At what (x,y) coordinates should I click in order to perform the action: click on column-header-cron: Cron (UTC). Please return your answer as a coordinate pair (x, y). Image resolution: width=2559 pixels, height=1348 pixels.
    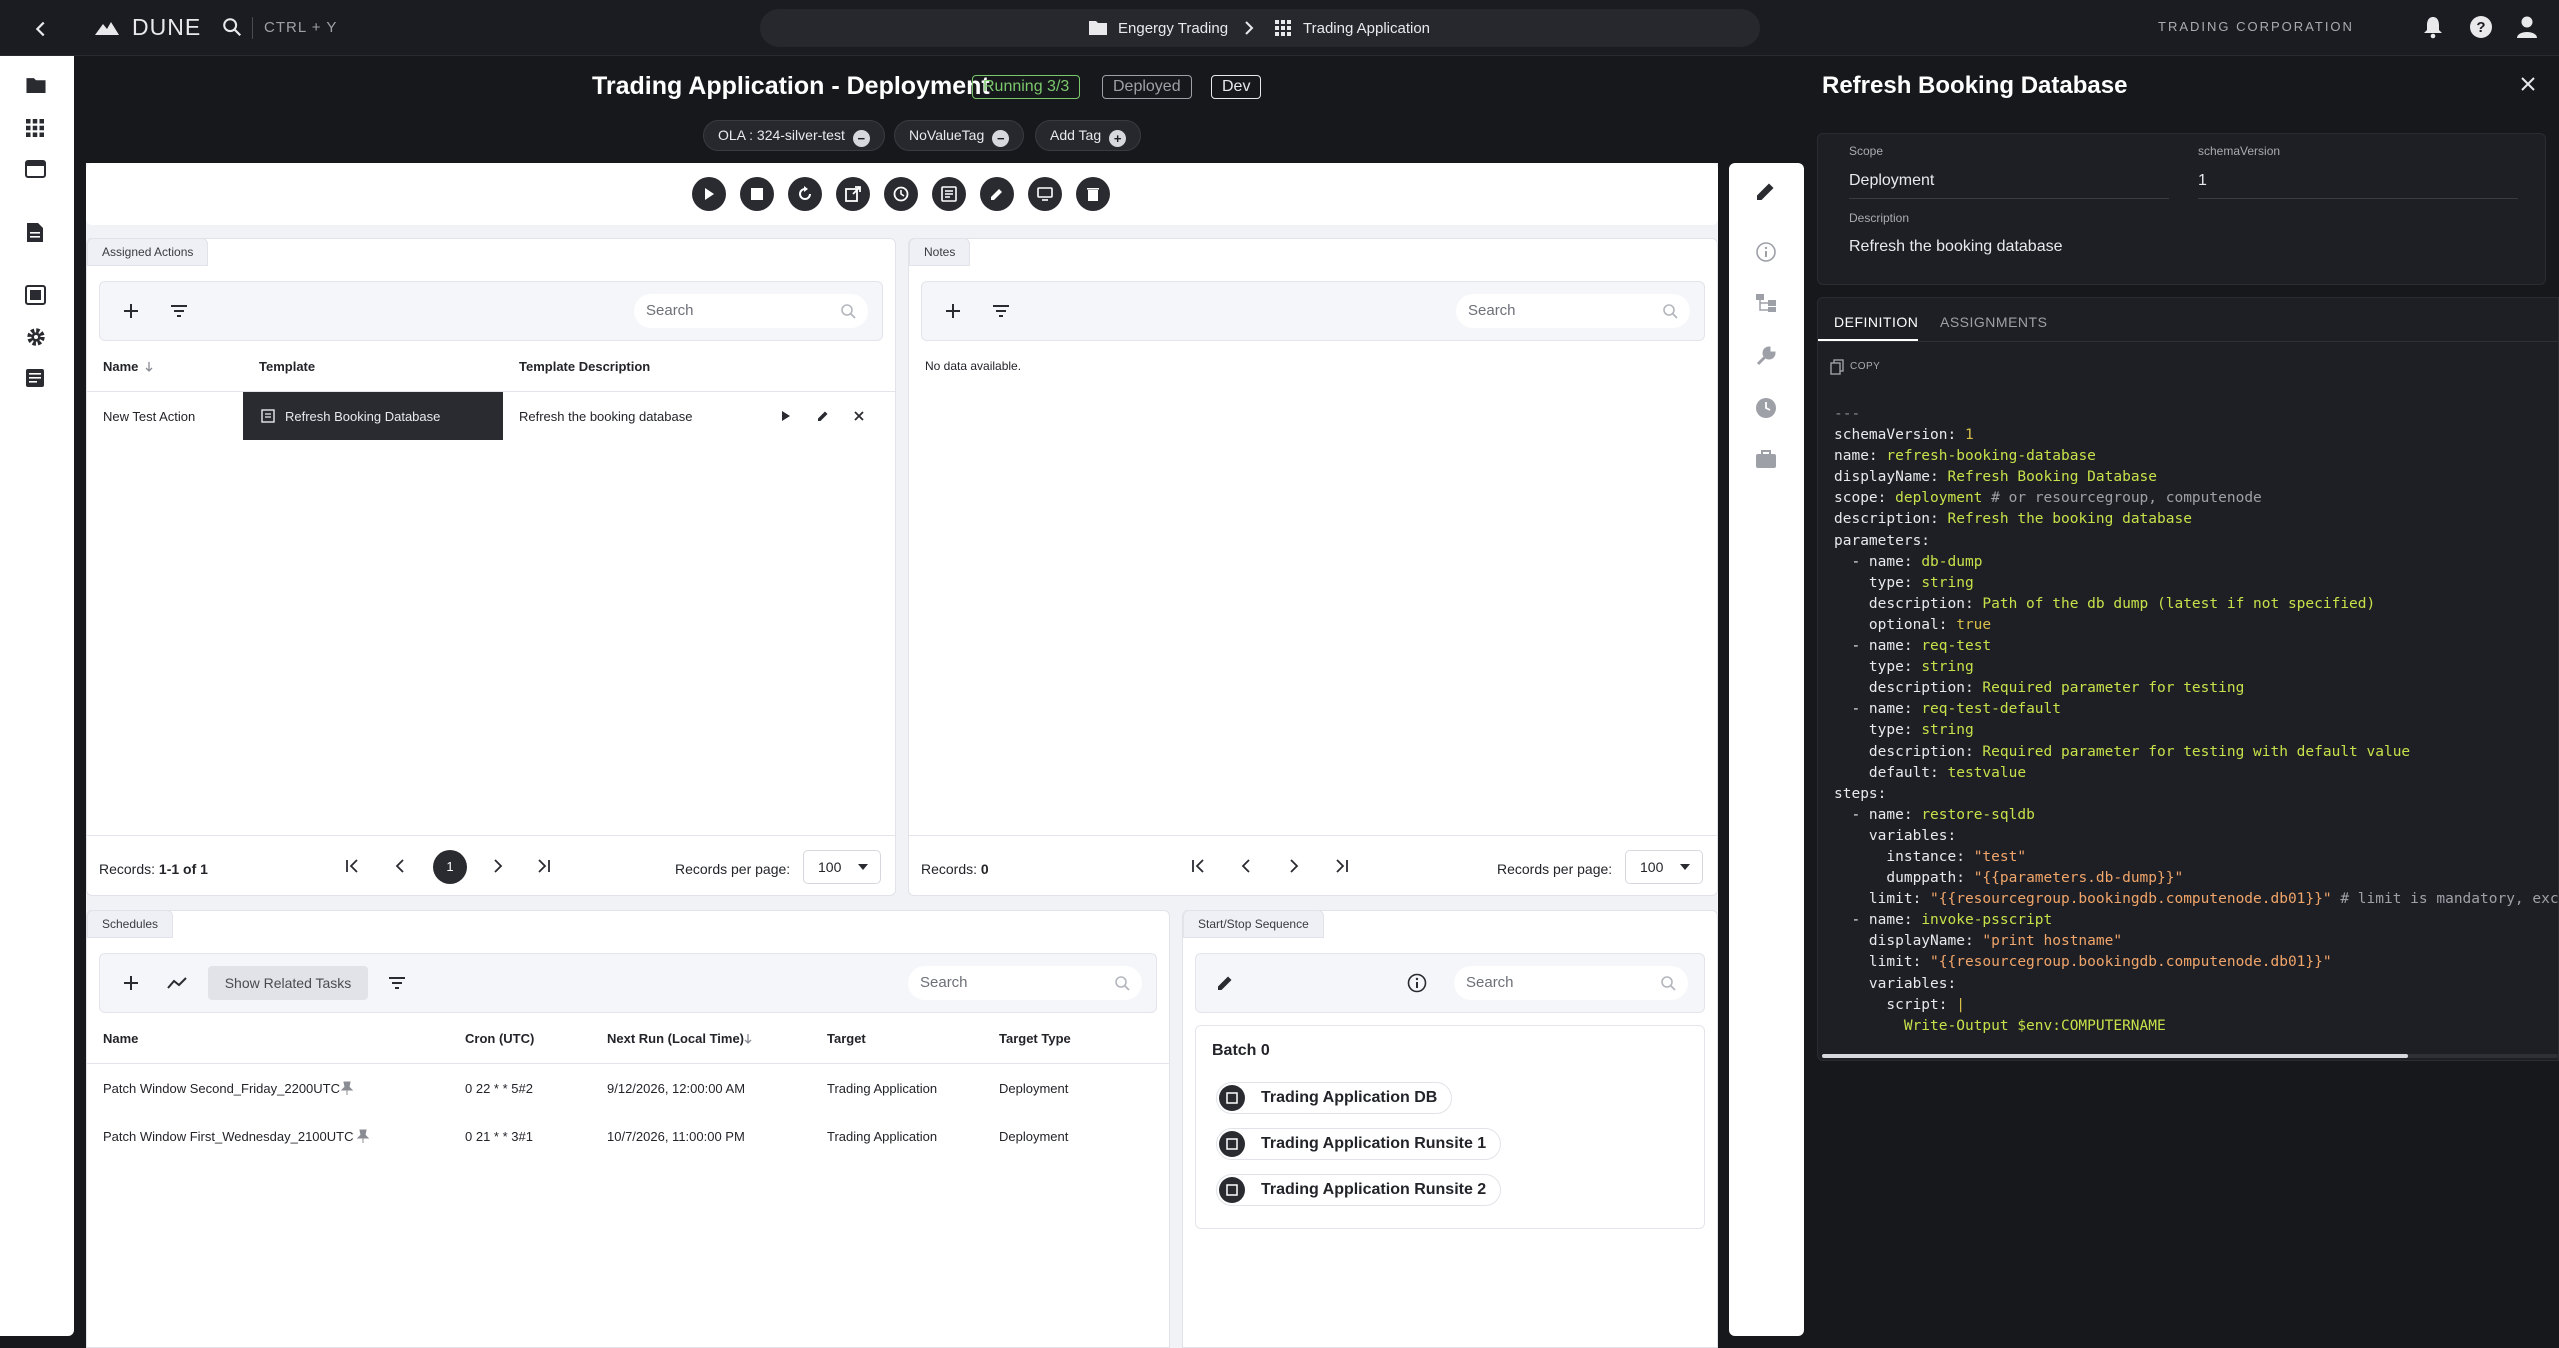
    Looking at the image, I should click on (499, 1038).